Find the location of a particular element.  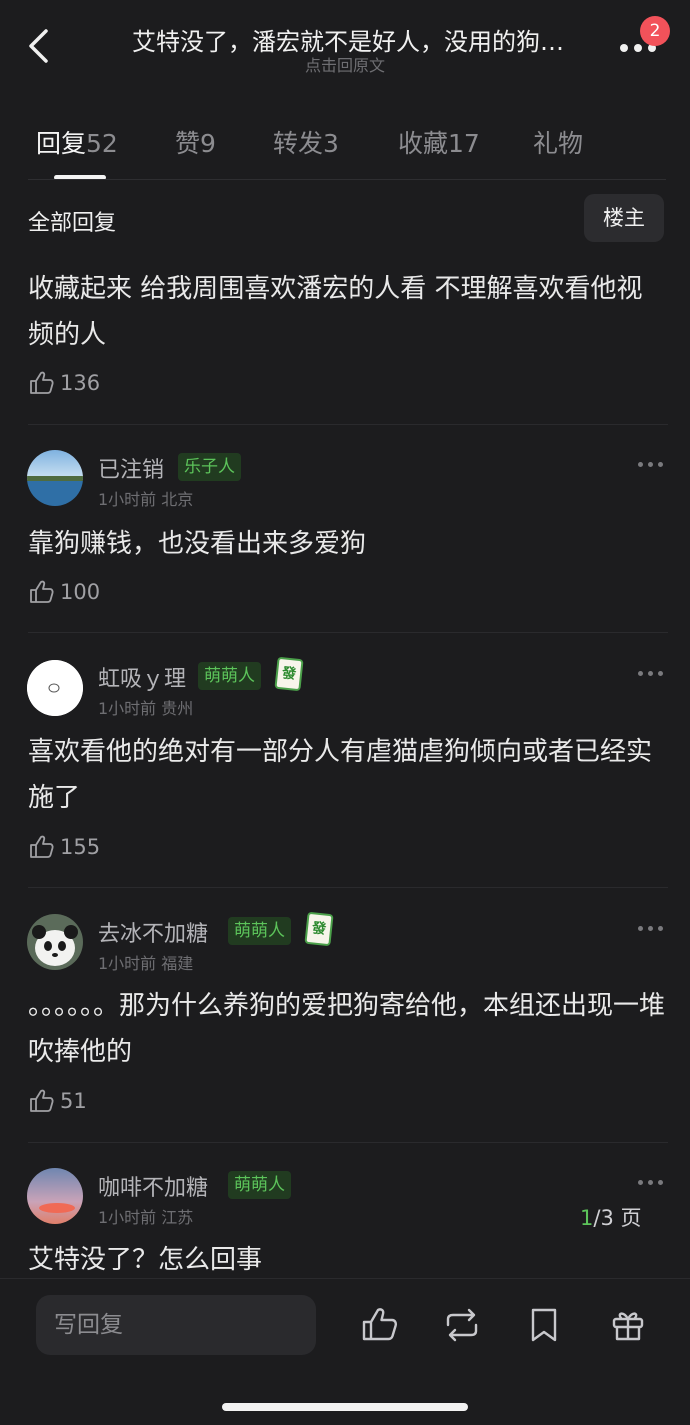

tab-bar: 回复52 赞9 转发3 收藏17 礼物 is located at coordinates (345, 145).